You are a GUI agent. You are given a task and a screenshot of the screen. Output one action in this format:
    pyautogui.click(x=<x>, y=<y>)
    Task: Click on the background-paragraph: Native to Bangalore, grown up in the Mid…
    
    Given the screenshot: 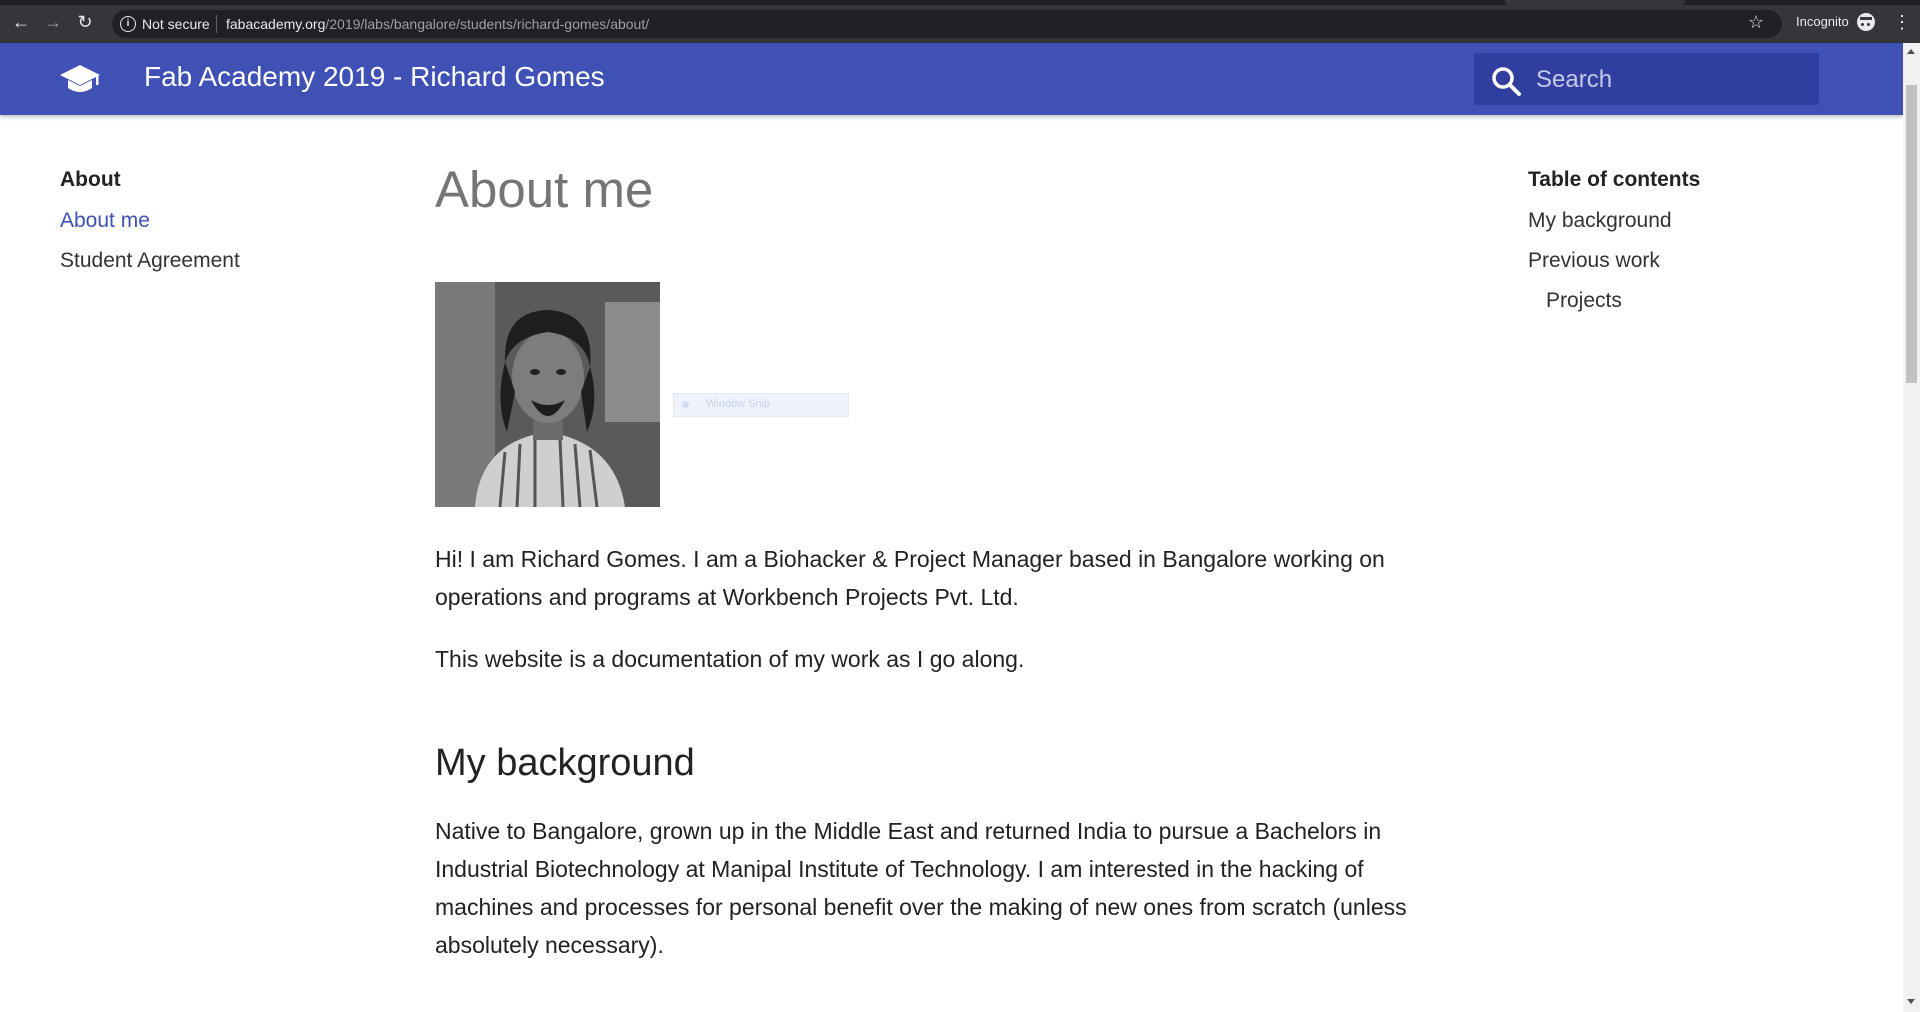 What is the action you would take?
    pyautogui.click(x=921, y=888)
    